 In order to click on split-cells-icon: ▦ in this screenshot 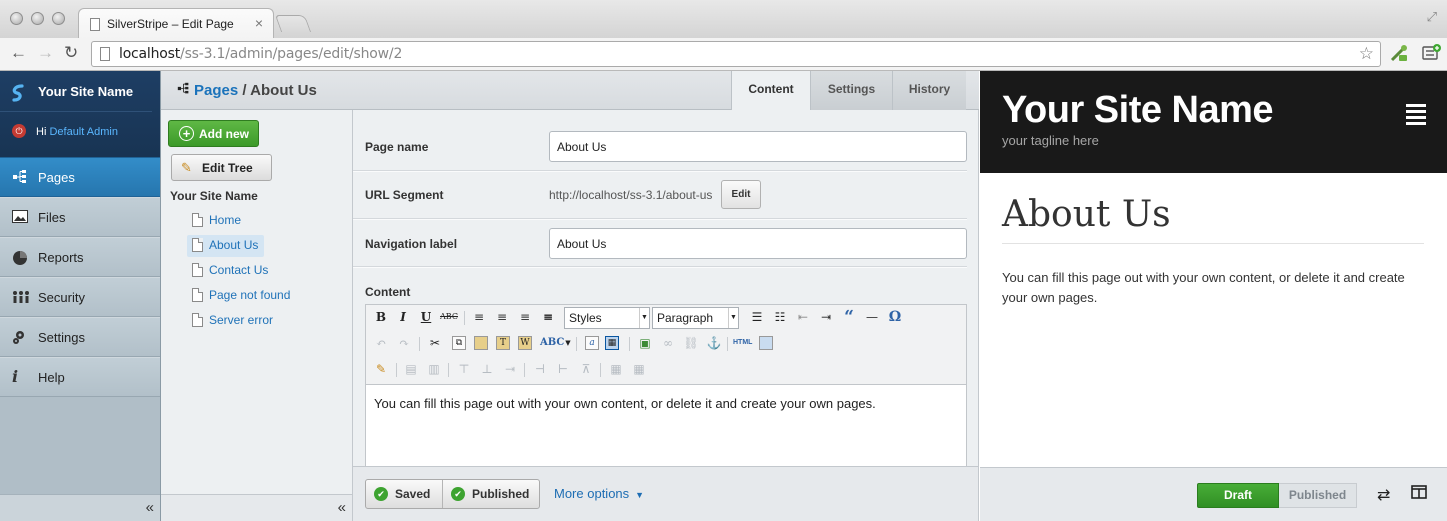, I will do `click(616, 369)`.